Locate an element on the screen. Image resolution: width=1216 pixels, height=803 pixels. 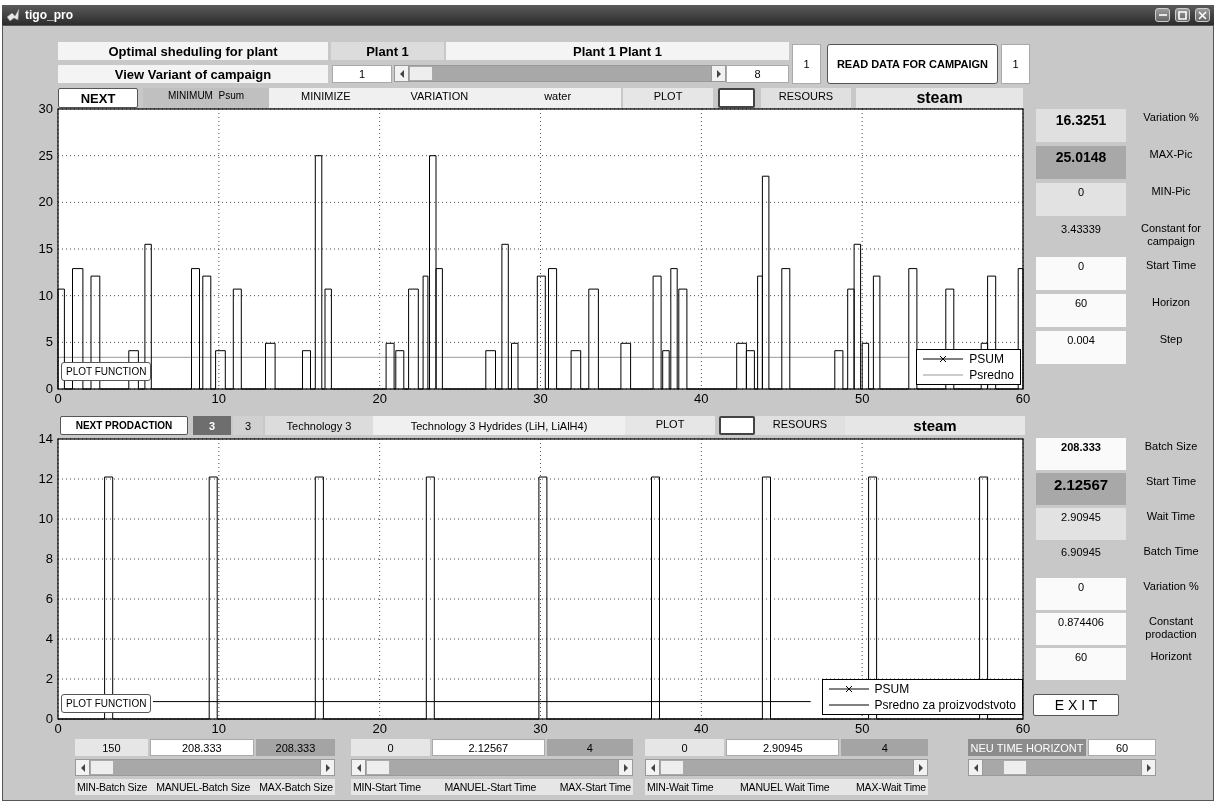
range-label: MANUEL Wait Time is located at coordinates (785, 787).